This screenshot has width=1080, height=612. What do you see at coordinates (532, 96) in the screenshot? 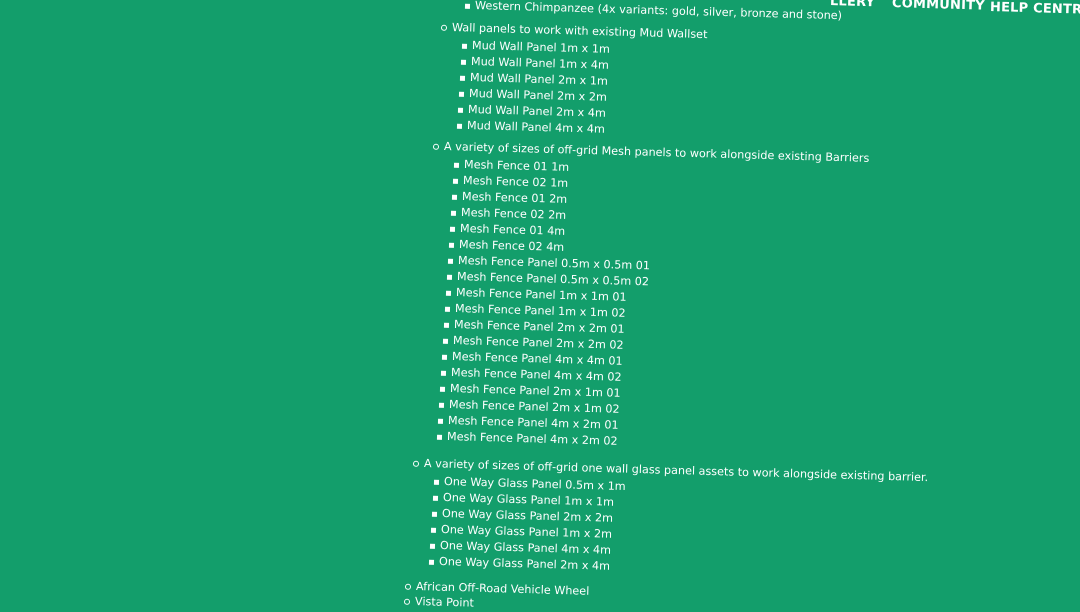
I see `list-item: Mud Wall Panel 2m x 2m` at bounding box center [532, 96].